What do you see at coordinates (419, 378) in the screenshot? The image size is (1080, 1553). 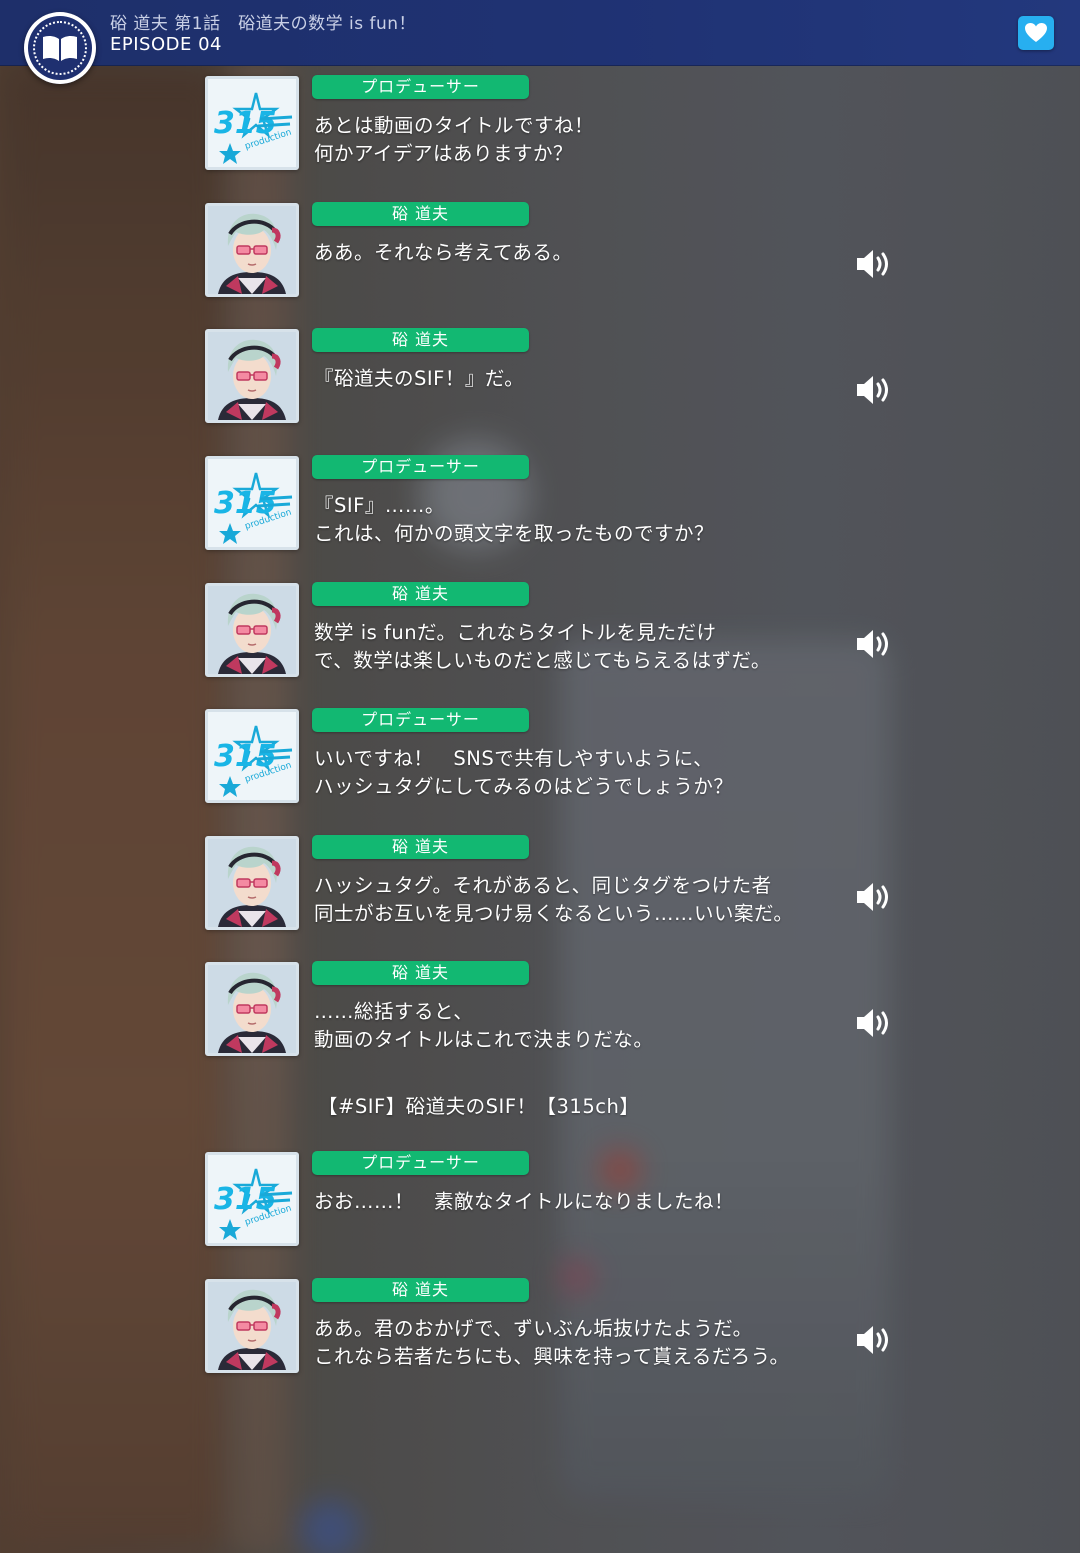 I see `dialogue-line: 『硲道夫のSIF！』だ。` at bounding box center [419, 378].